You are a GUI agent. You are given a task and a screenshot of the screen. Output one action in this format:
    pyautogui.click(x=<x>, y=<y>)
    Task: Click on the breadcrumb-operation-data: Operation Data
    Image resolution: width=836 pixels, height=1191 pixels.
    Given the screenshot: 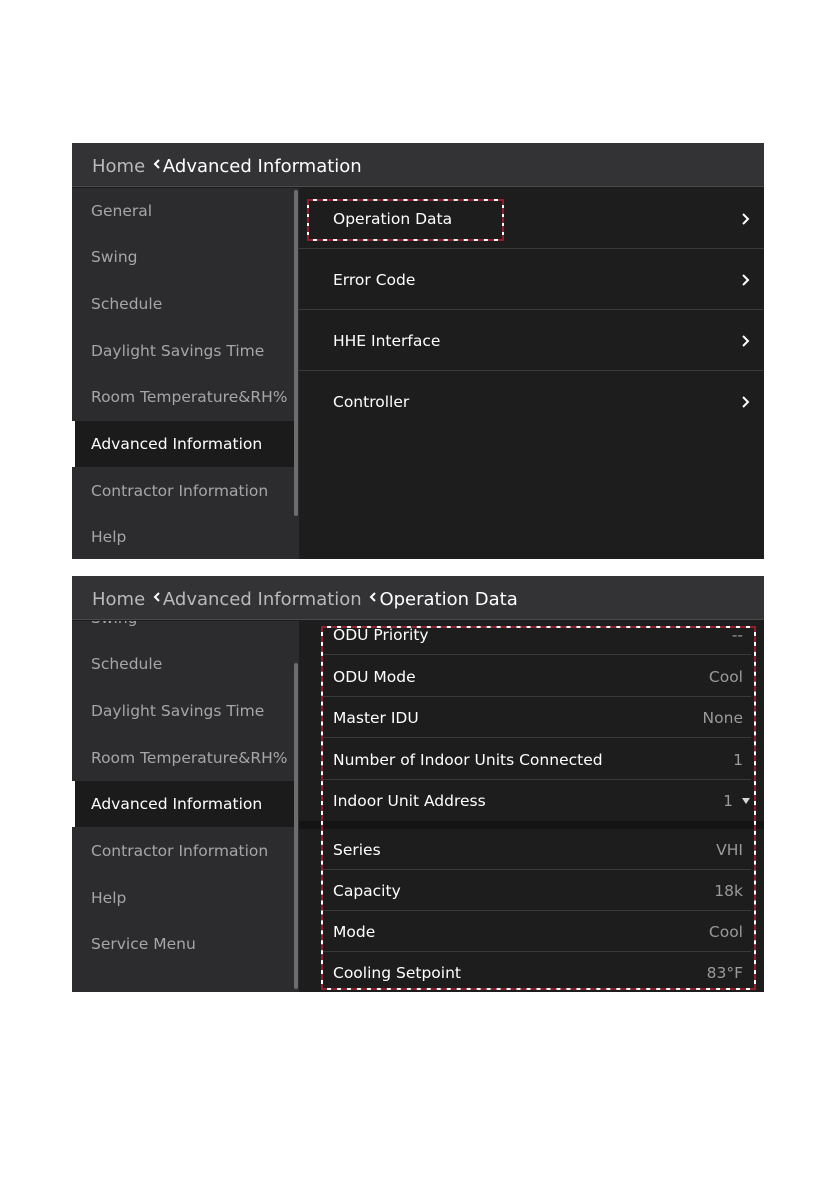 What is the action you would take?
    pyautogui.click(x=448, y=599)
    